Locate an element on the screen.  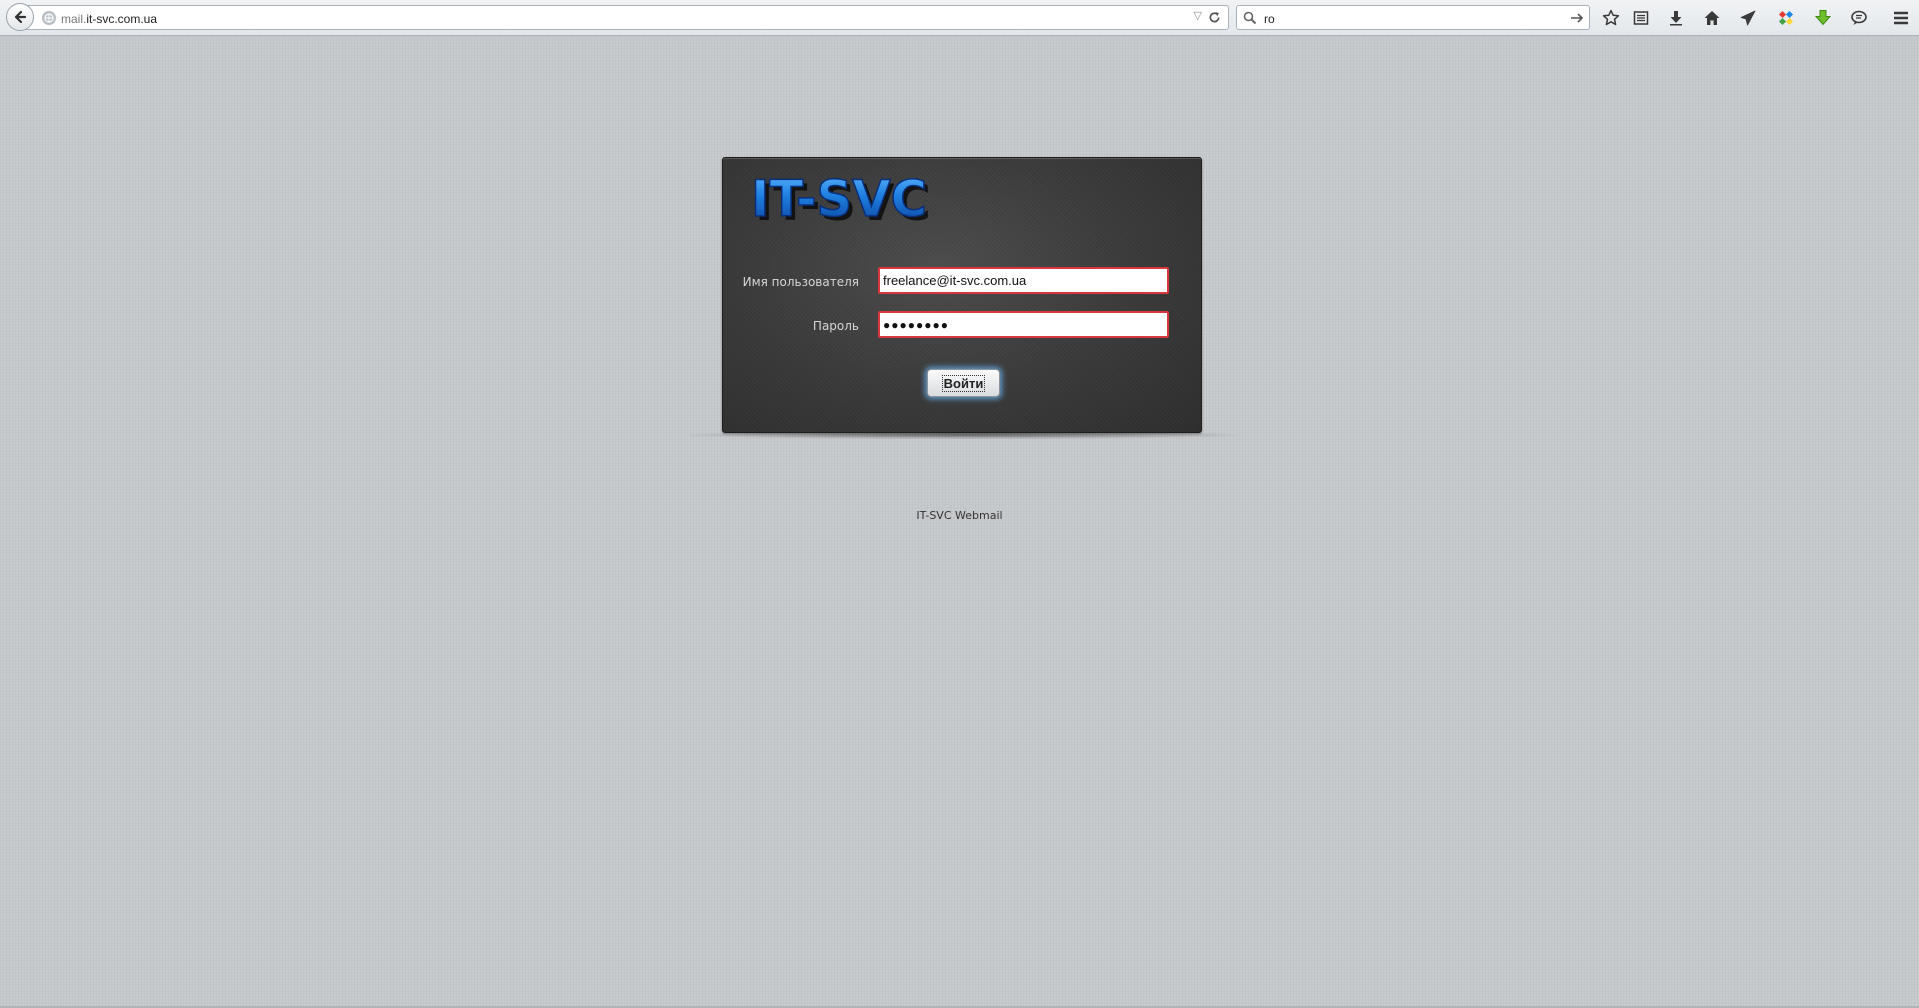
back-arrow-icon is located at coordinates (20, 17).